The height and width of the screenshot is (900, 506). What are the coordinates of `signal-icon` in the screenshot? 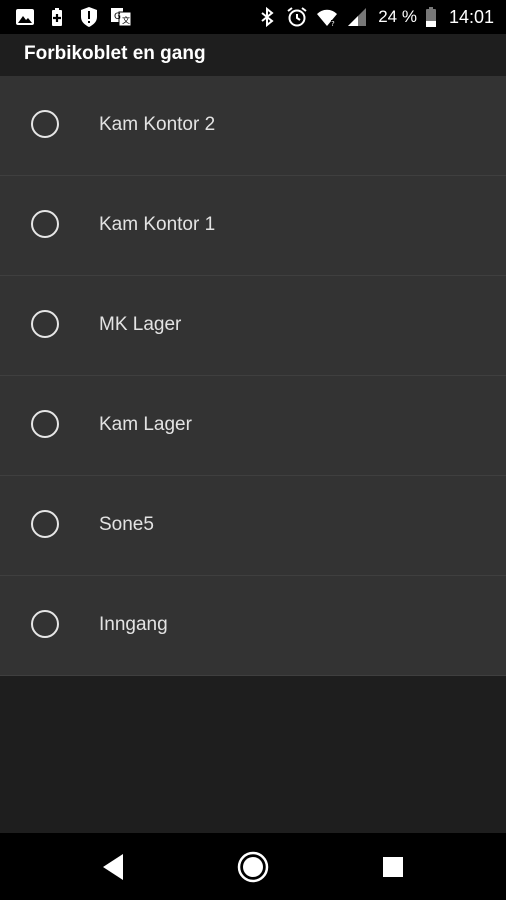 It's located at (357, 17).